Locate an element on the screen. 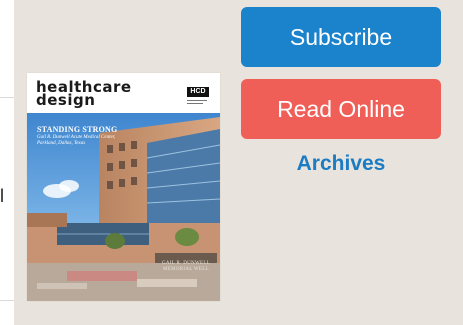 This screenshot has width=463, height=325. subscribe-button: Subscribe is located at coordinates (341, 37).